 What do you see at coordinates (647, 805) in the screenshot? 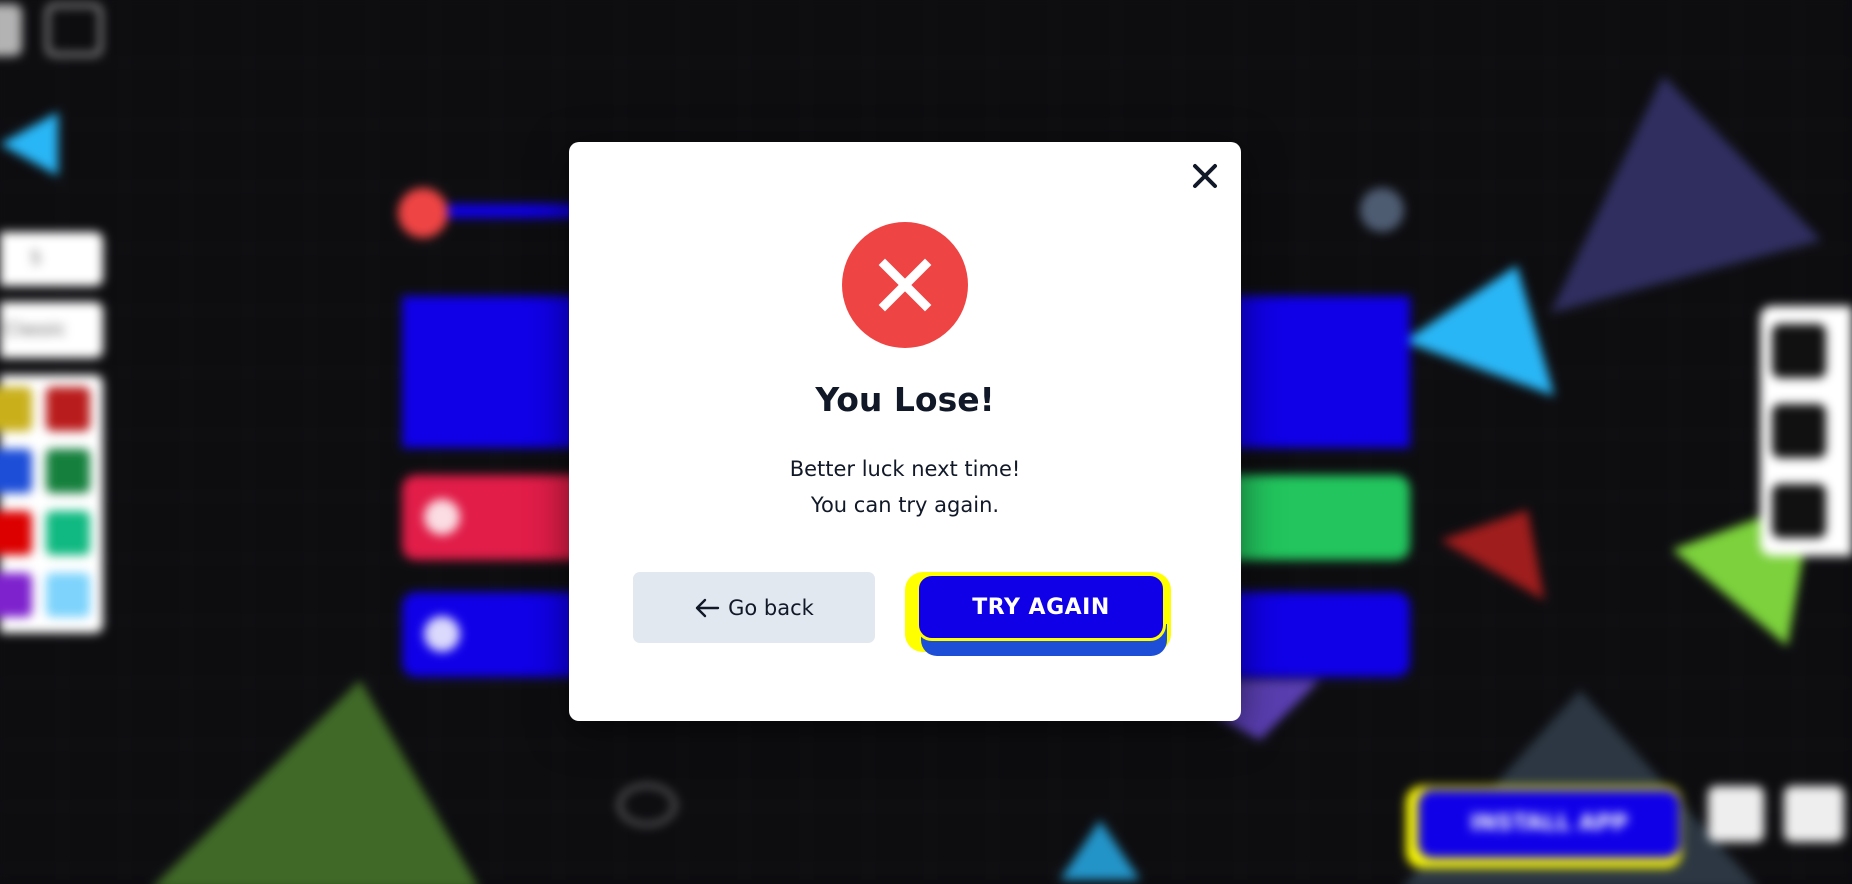
I see `decor-circle` at bounding box center [647, 805].